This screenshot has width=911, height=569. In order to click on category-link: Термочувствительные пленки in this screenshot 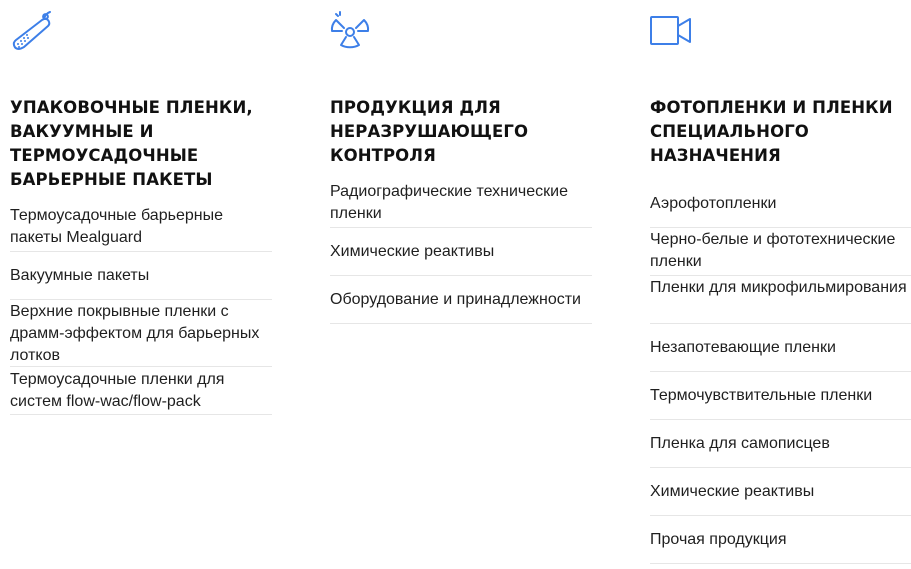, I will do `click(780, 396)`.